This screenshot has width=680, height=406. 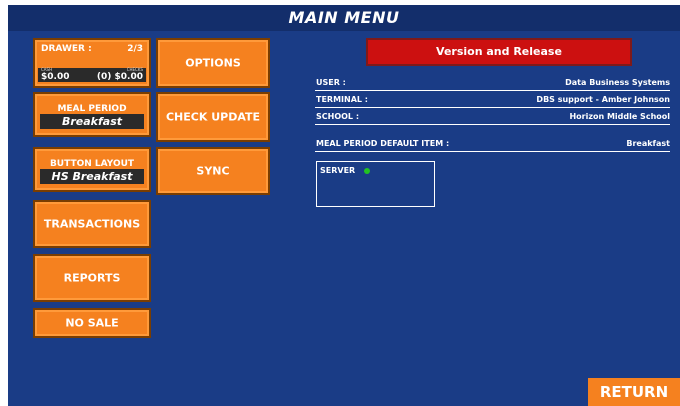 I want to click on meal-default-value: Breakfast, so click(x=648, y=143).